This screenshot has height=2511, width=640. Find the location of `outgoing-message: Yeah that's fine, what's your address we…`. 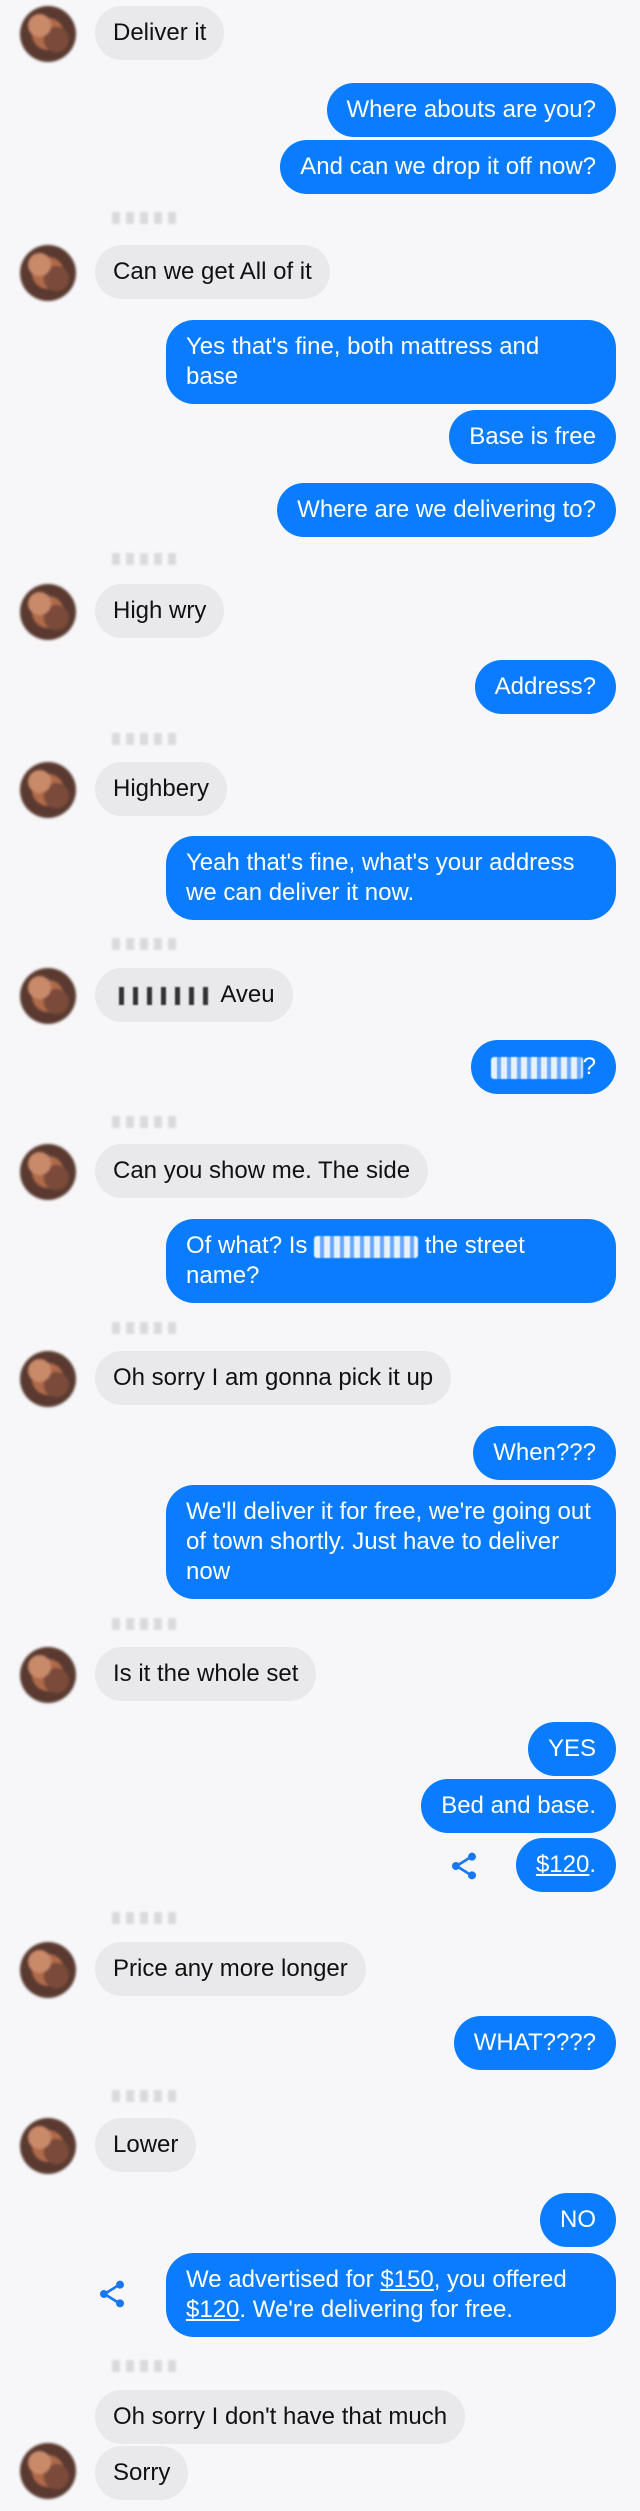

outgoing-message: Yeah that's fine, what's your address we… is located at coordinates (391, 878).